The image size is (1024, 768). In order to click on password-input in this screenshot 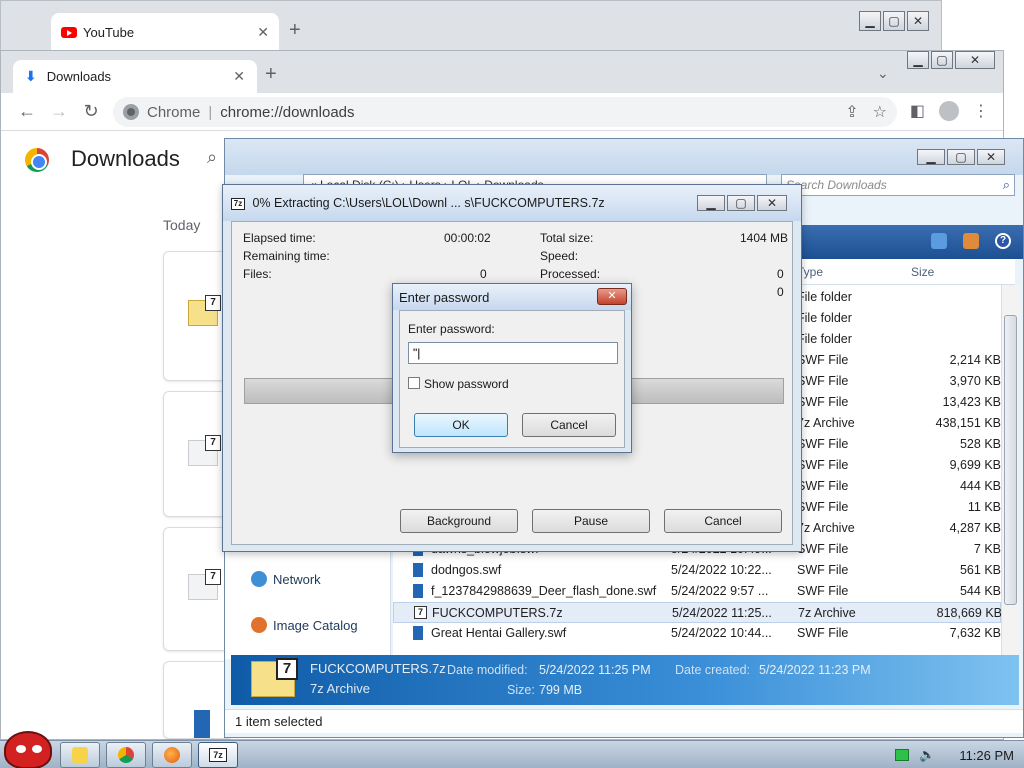, I will do `click(513, 353)`.